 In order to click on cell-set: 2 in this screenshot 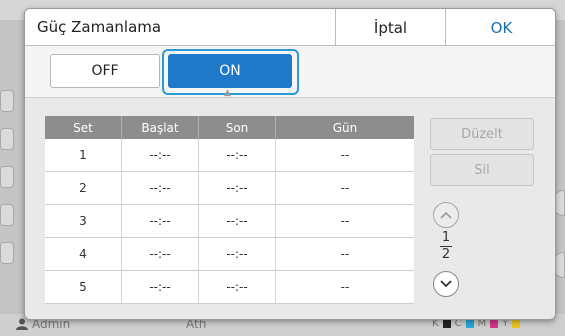, I will do `click(83, 188)`.